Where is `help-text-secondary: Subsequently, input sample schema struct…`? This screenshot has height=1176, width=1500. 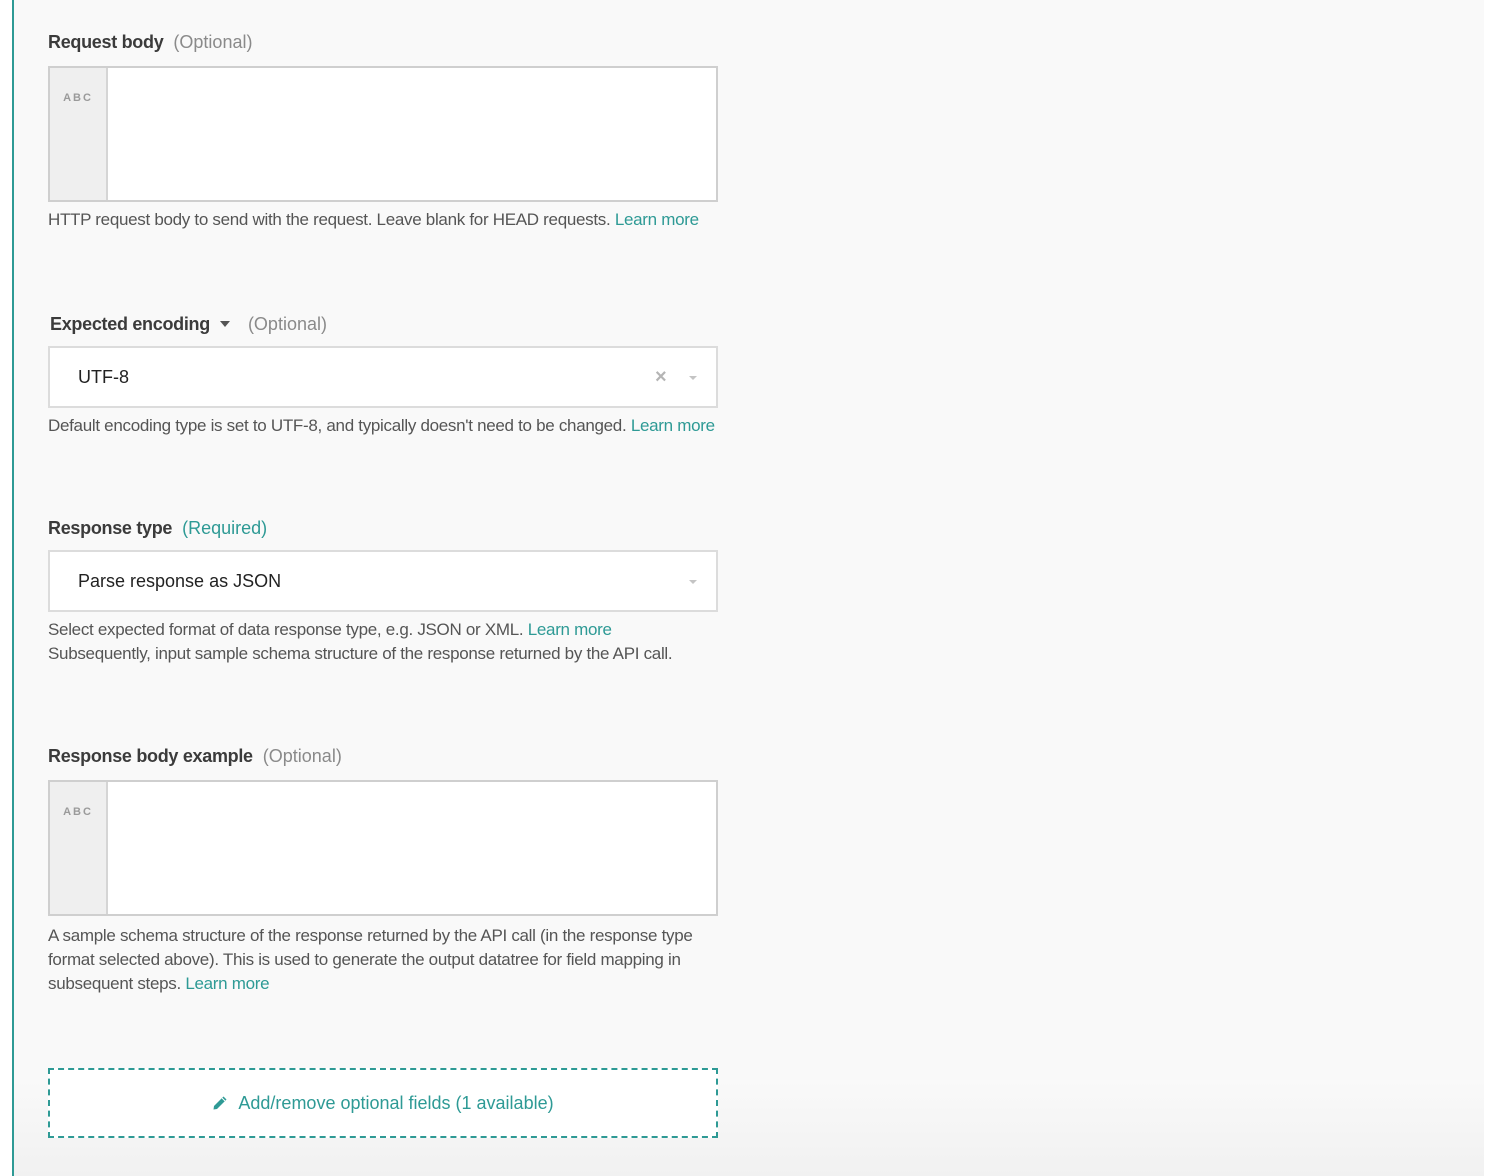 help-text-secondary: Subsequently, input sample schema struct… is located at coordinates (360, 653).